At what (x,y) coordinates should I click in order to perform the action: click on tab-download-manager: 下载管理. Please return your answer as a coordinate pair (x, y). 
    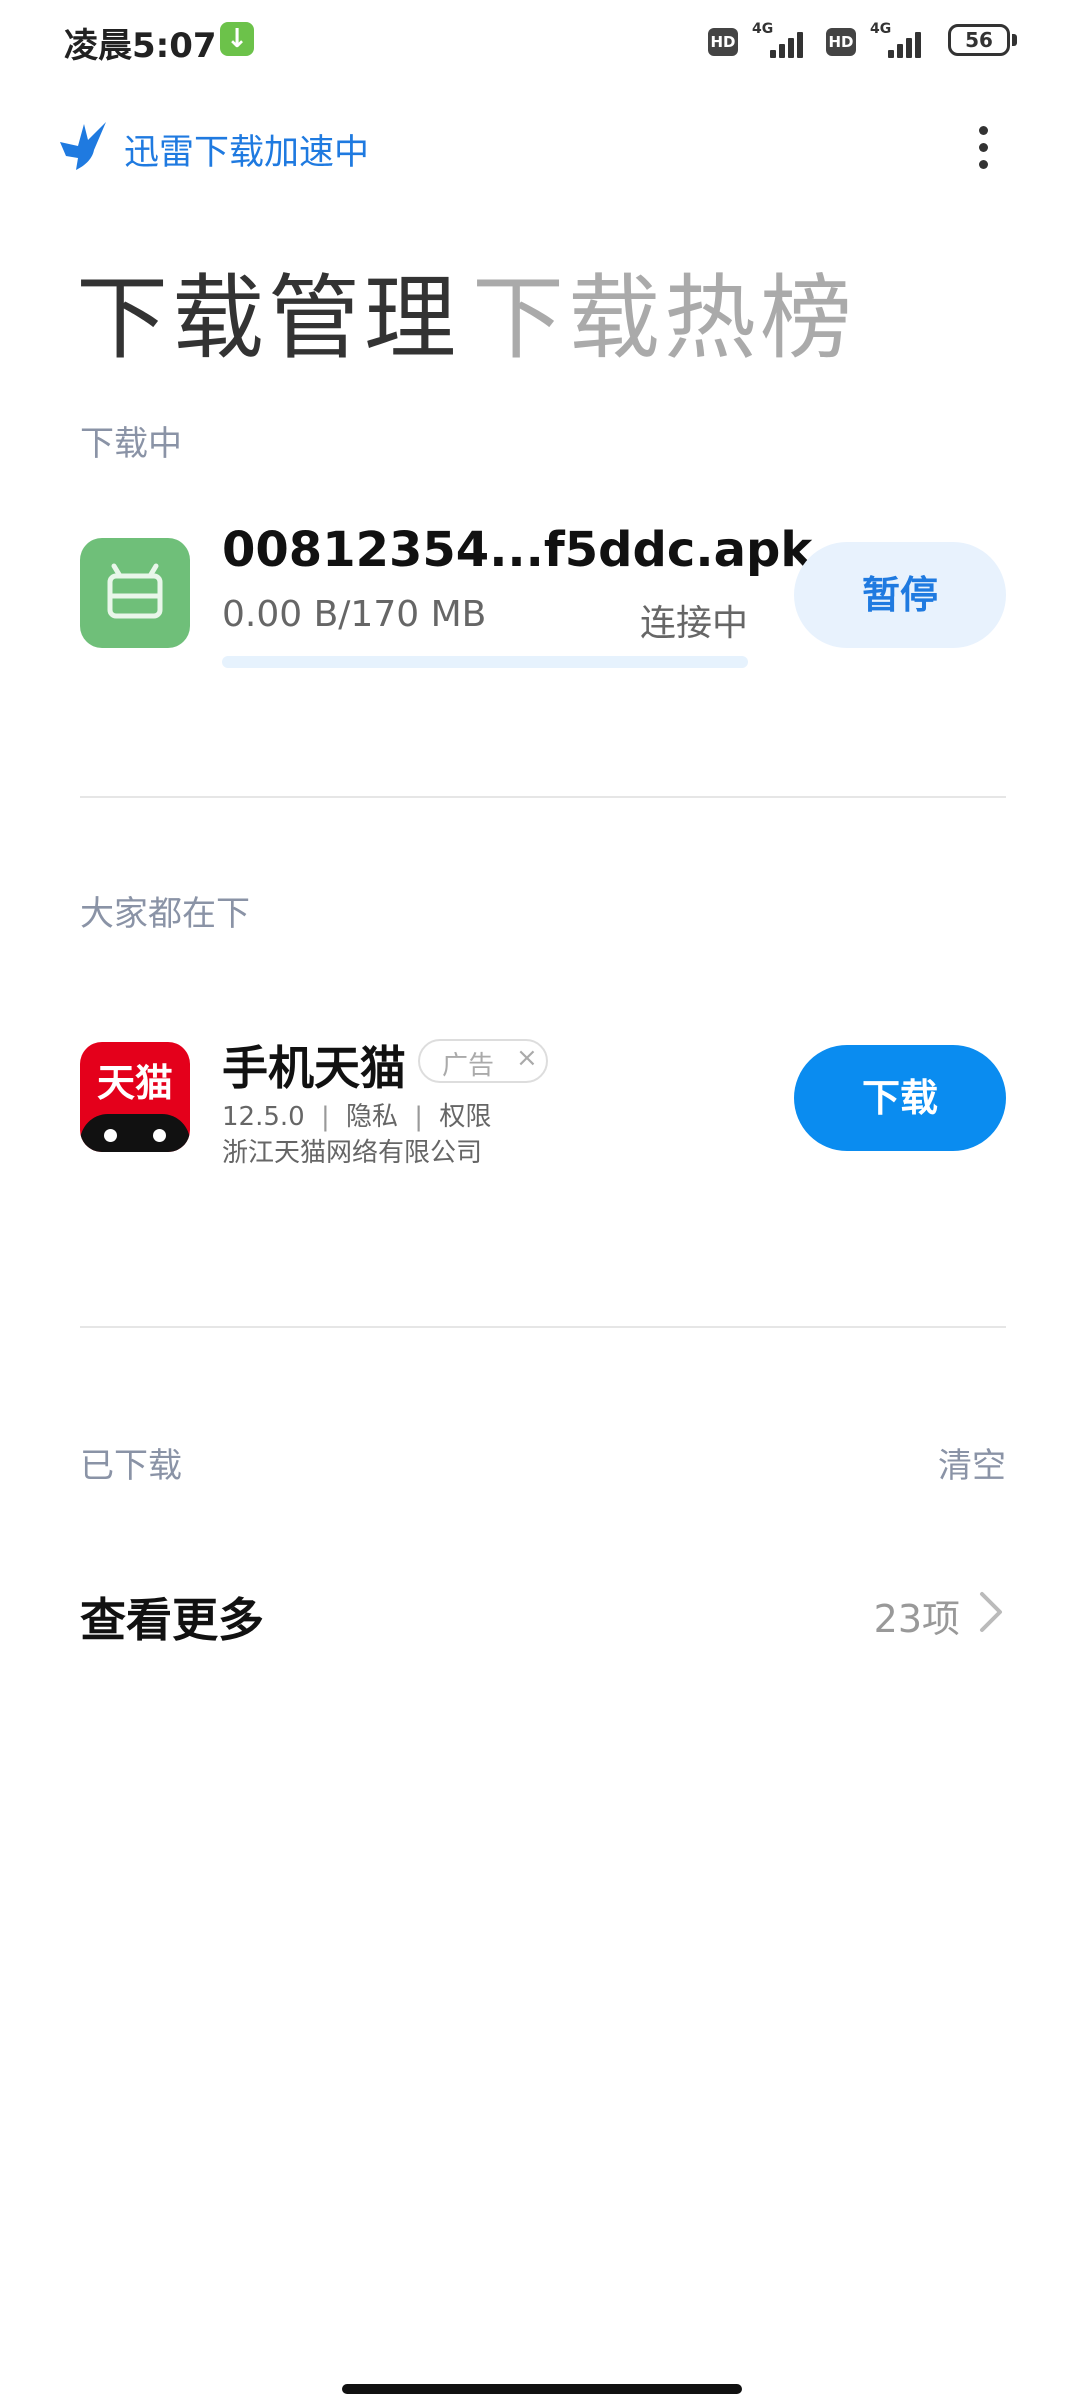
    Looking at the image, I should click on (268, 310).